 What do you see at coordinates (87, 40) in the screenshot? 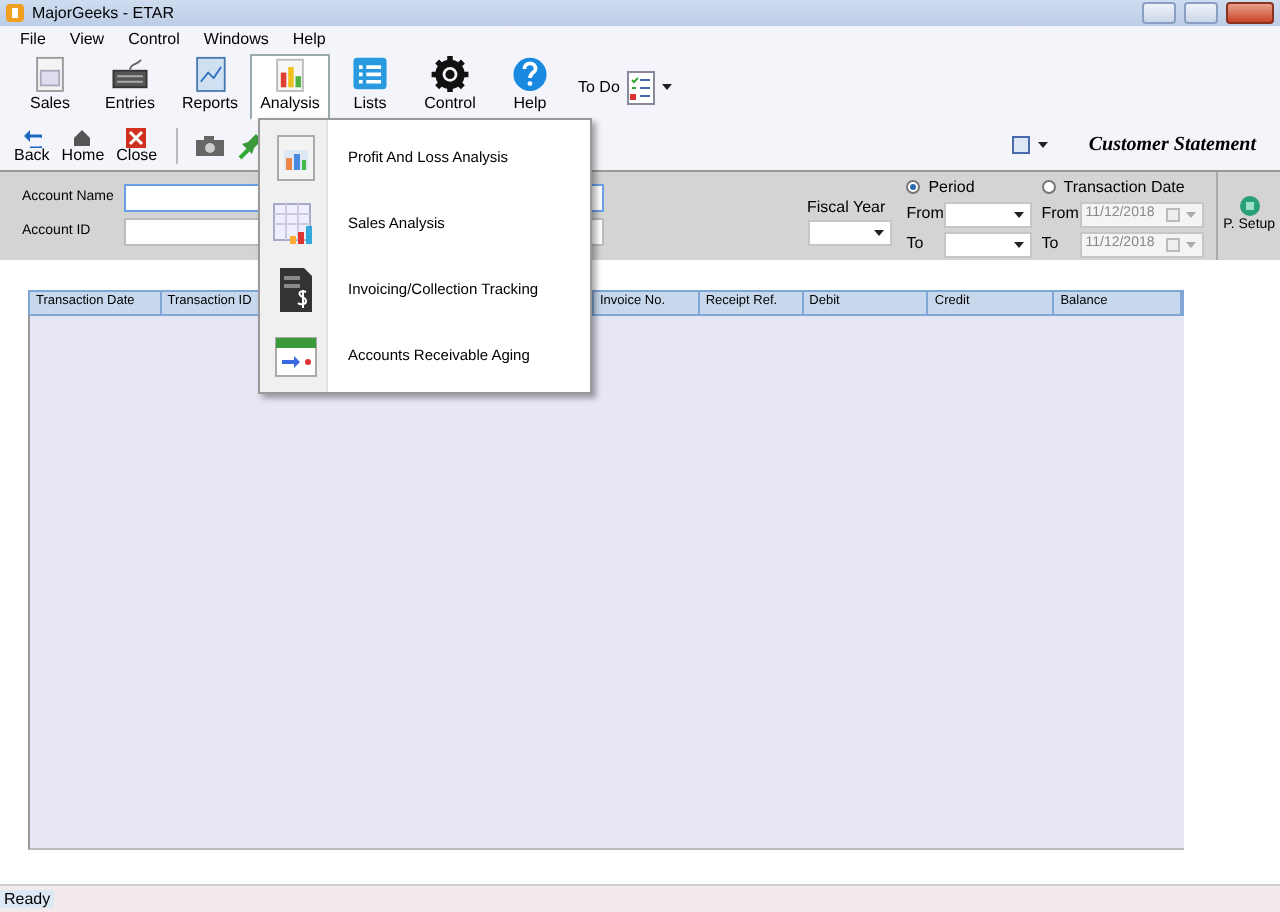
I see `menu-item: View` at bounding box center [87, 40].